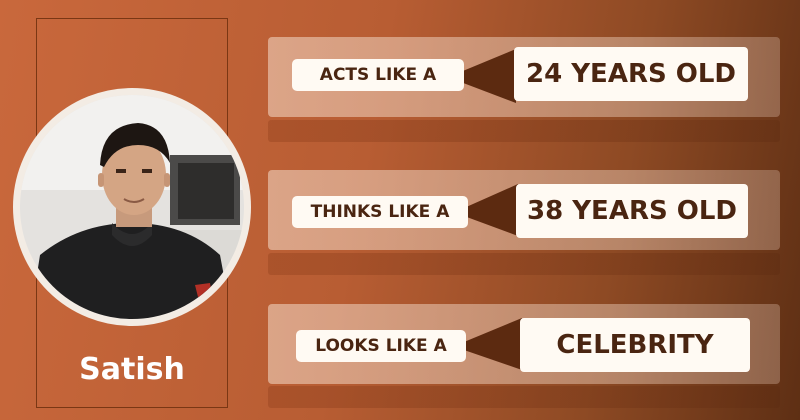 The image size is (800, 420). I want to click on profile-photo, so click(132, 207).